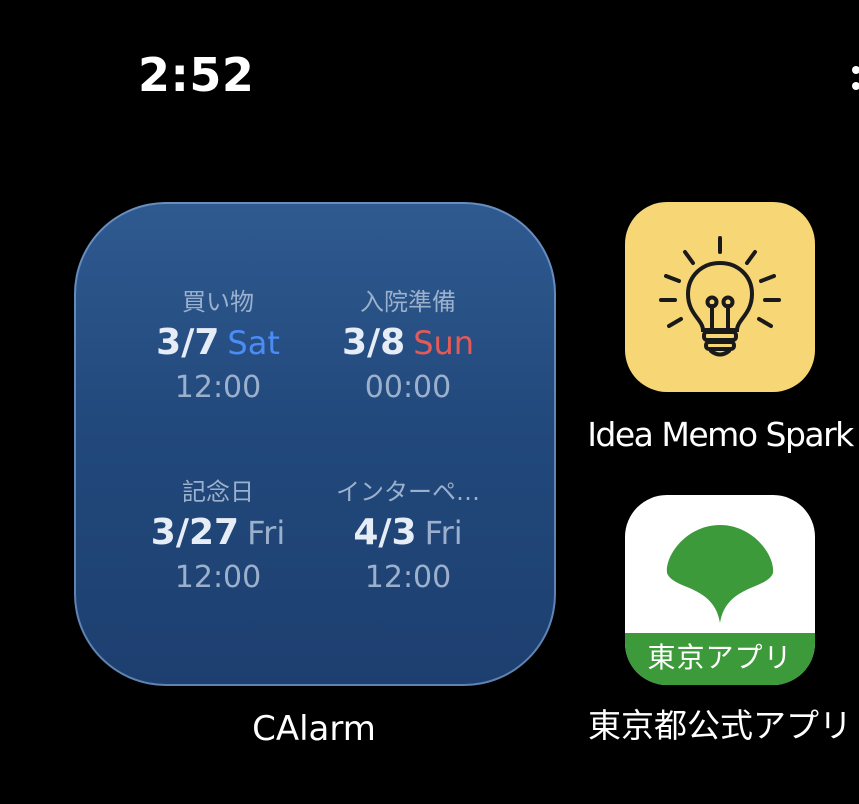 The image size is (859, 804). What do you see at coordinates (408, 302) in the screenshot?
I see `alarm-name: 入院準備` at bounding box center [408, 302].